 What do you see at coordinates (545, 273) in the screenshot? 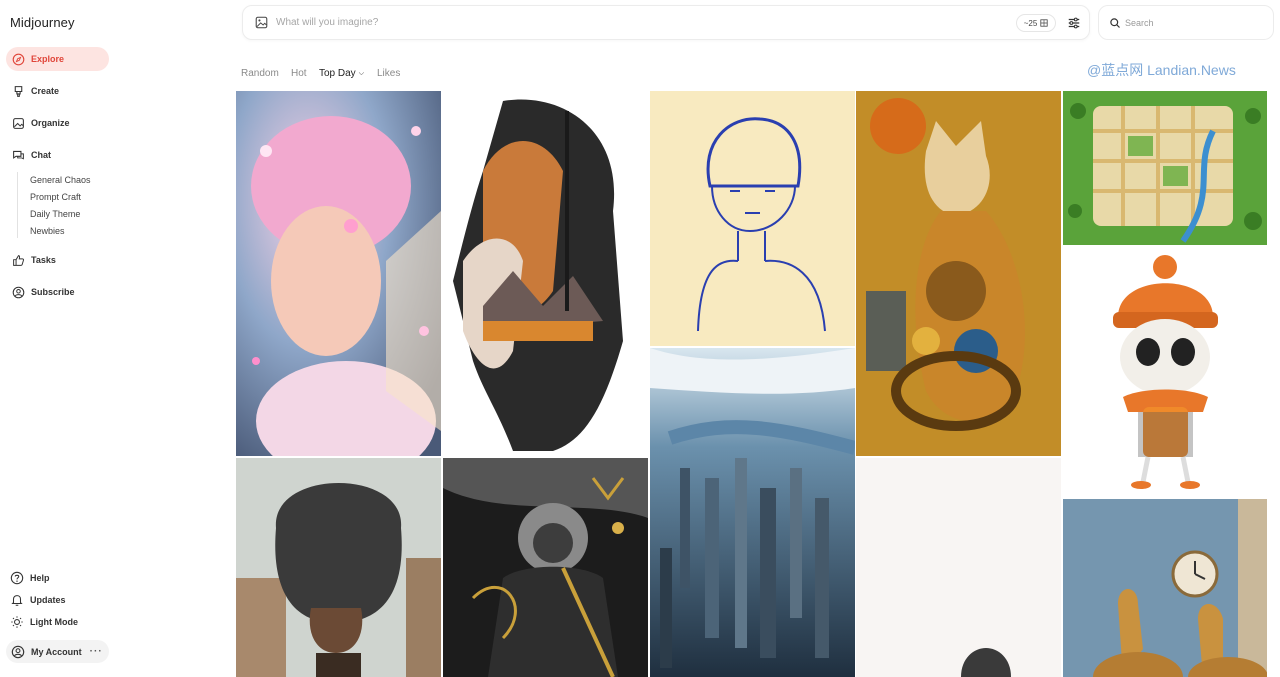
I see `gallery-image-double-exposure` at bounding box center [545, 273].